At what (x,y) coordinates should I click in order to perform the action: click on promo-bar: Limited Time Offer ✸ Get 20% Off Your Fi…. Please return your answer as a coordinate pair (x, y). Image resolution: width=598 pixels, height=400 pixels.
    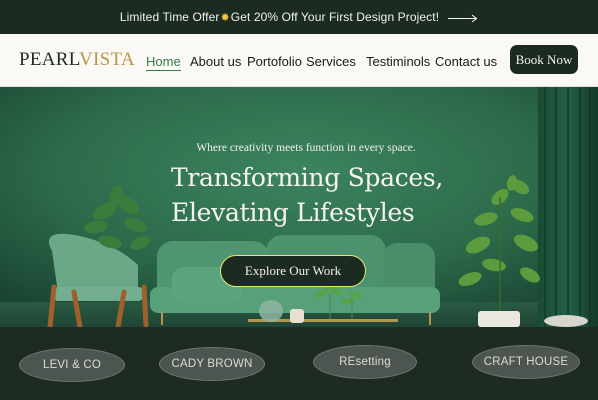
    Looking at the image, I should click on (299, 17).